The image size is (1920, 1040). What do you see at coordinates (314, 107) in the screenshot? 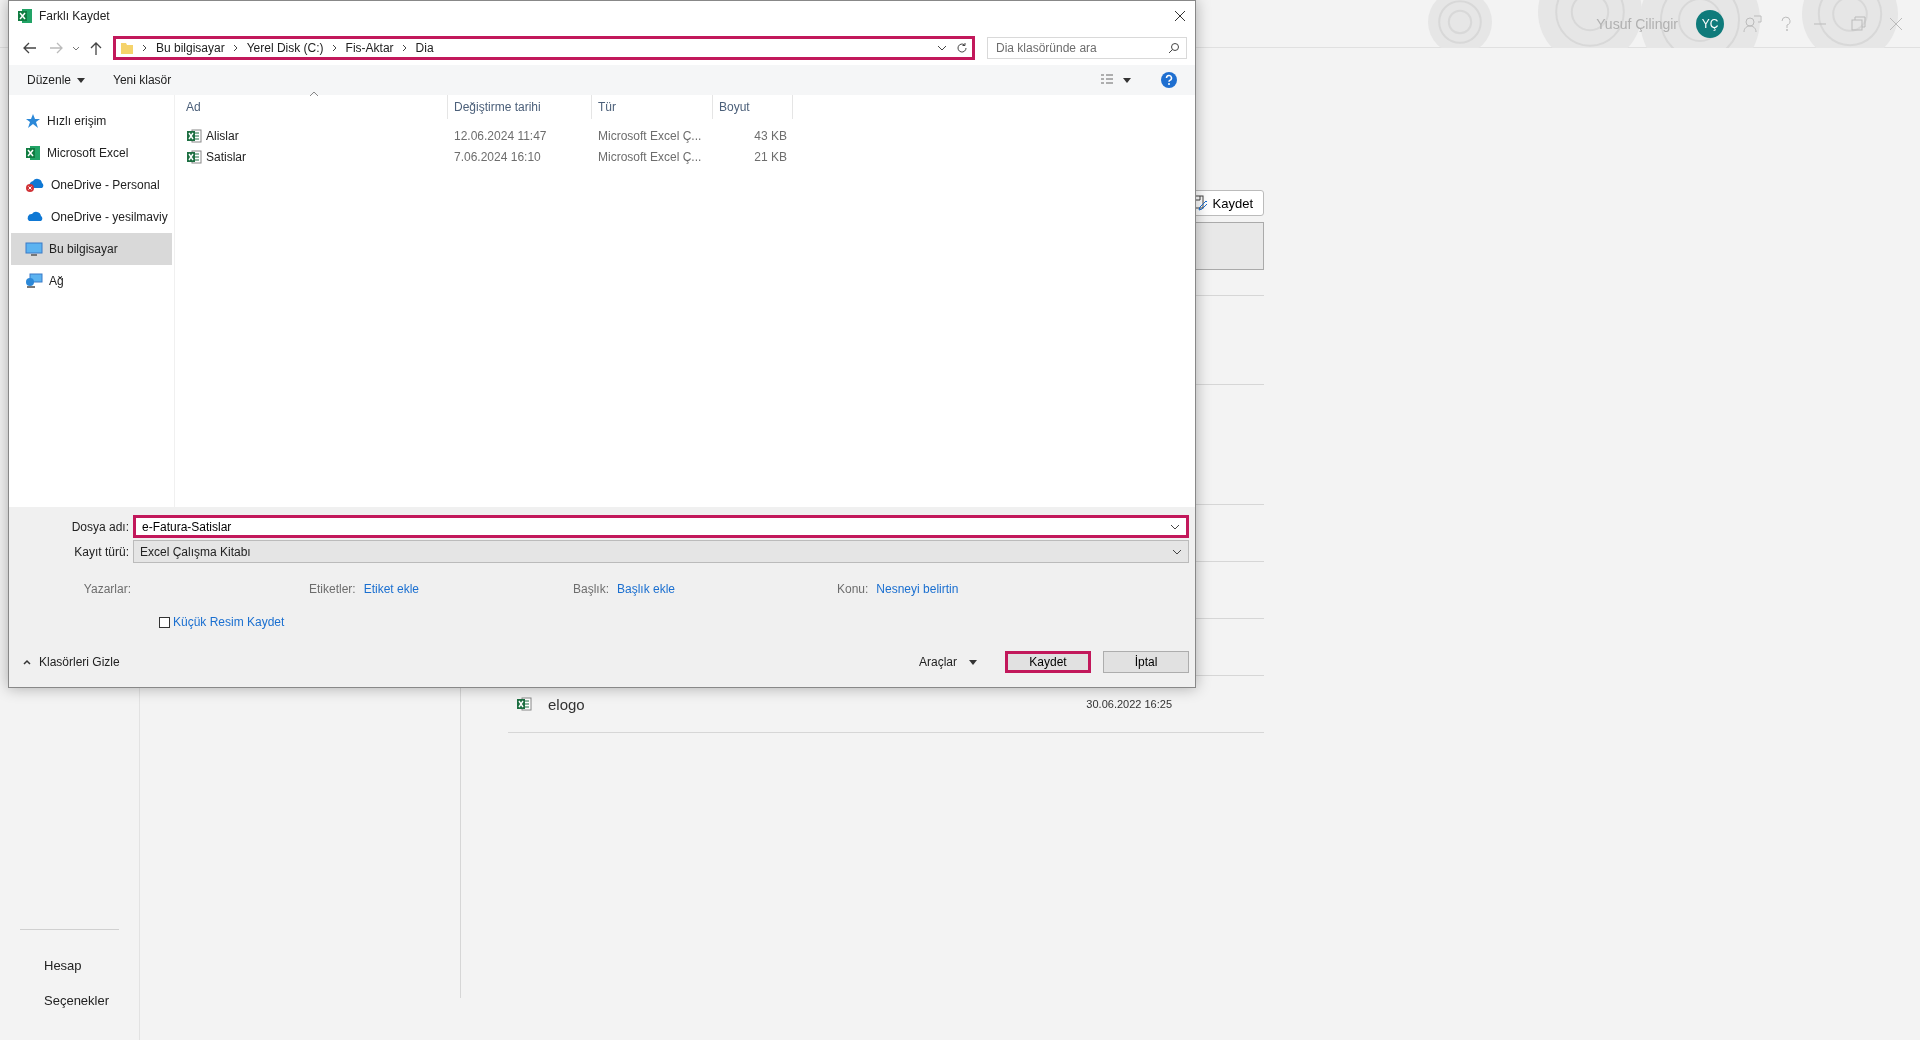
I see `column-header: Ad` at bounding box center [314, 107].